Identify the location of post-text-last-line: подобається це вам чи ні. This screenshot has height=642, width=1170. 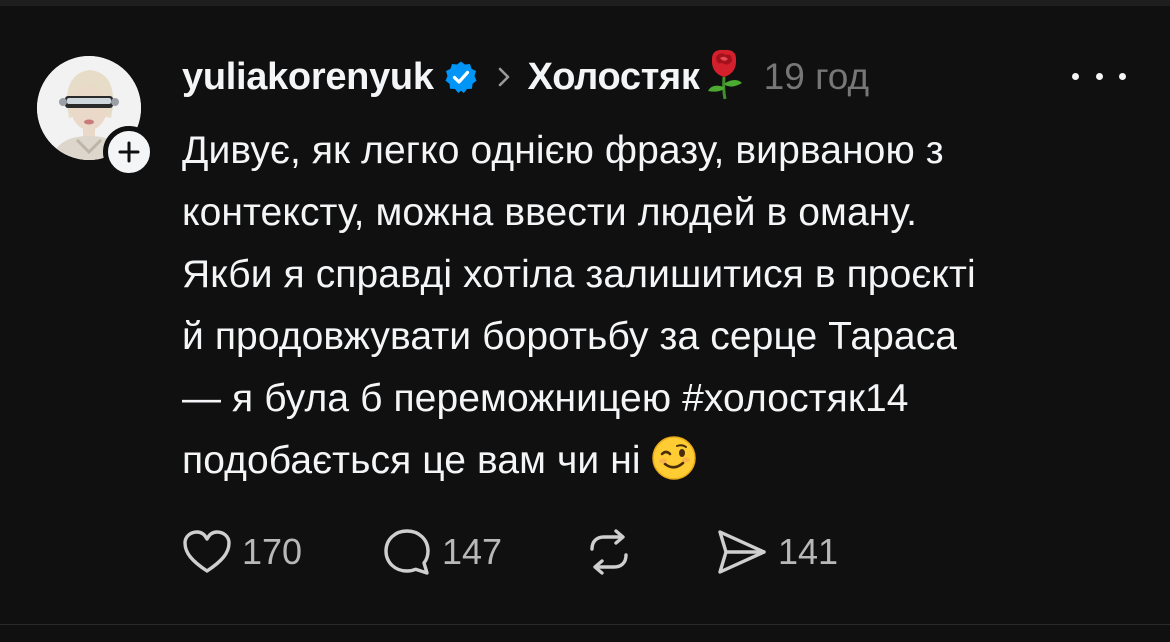
(662, 461).